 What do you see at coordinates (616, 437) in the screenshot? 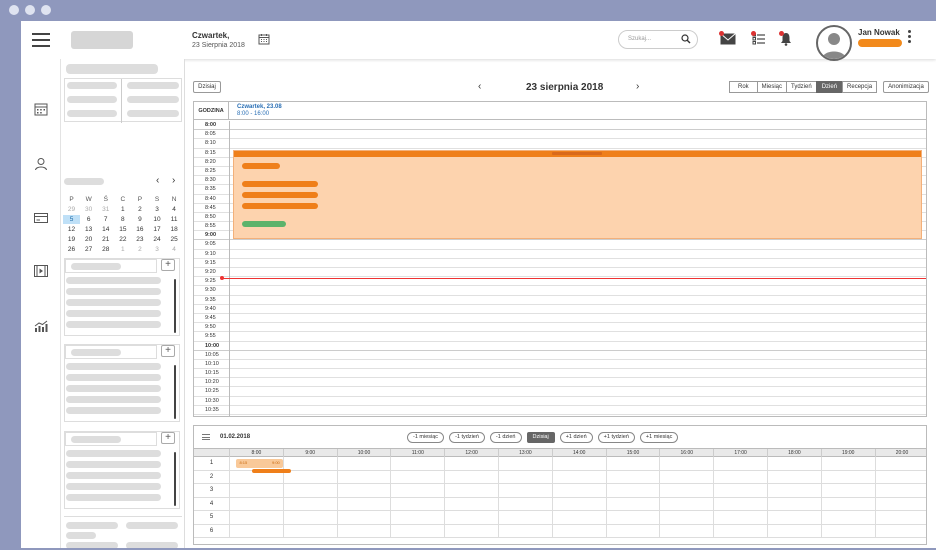
I see `plus-week-button: +1 tydzień` at bounding box center [616, 437].